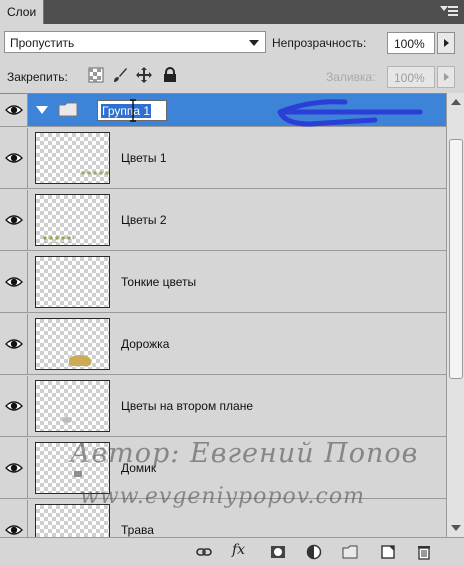 Image resolution: width=464 pixels, height=566 pixels. I want to click on fill-field: 100%, so click(411, 77).